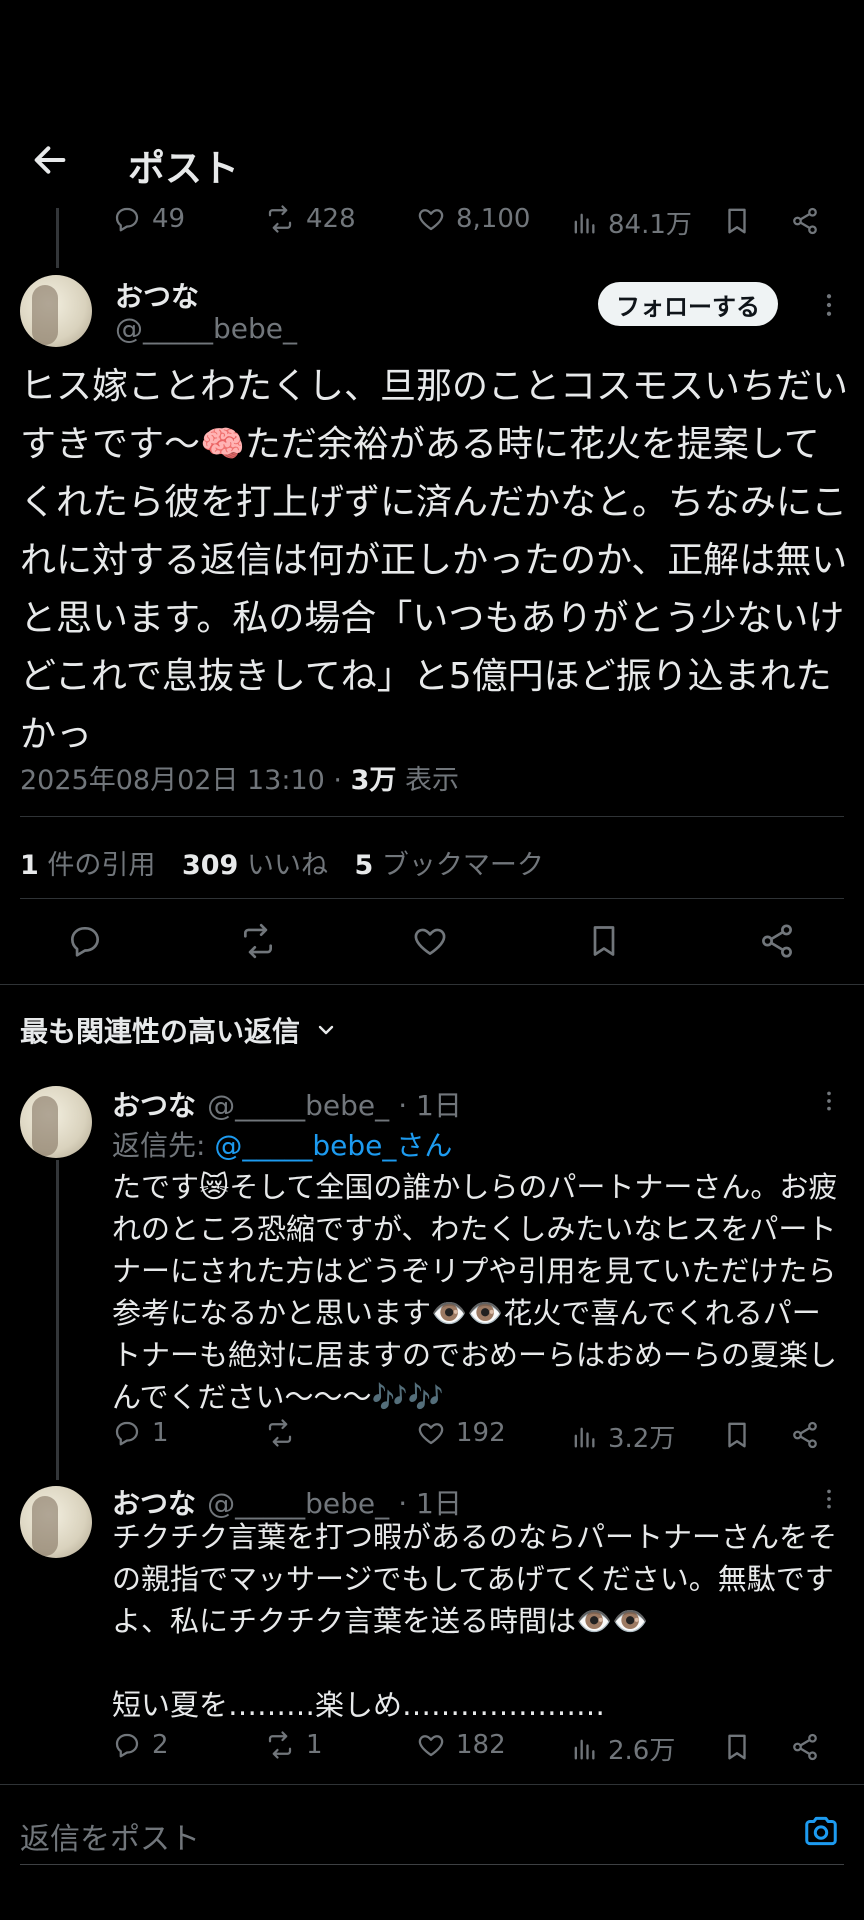  I want to click on reply-repost-stat, so click(285, 1433).